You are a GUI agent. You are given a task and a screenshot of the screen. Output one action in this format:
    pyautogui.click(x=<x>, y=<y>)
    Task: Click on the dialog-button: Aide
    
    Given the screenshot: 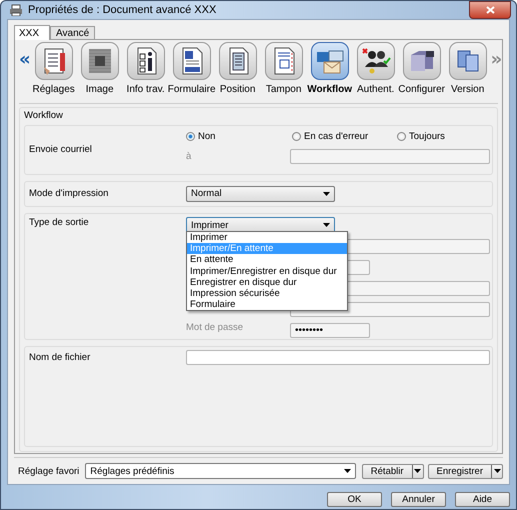 What is the action you would take?
    pyautogui.click(x=482, y=499)
    